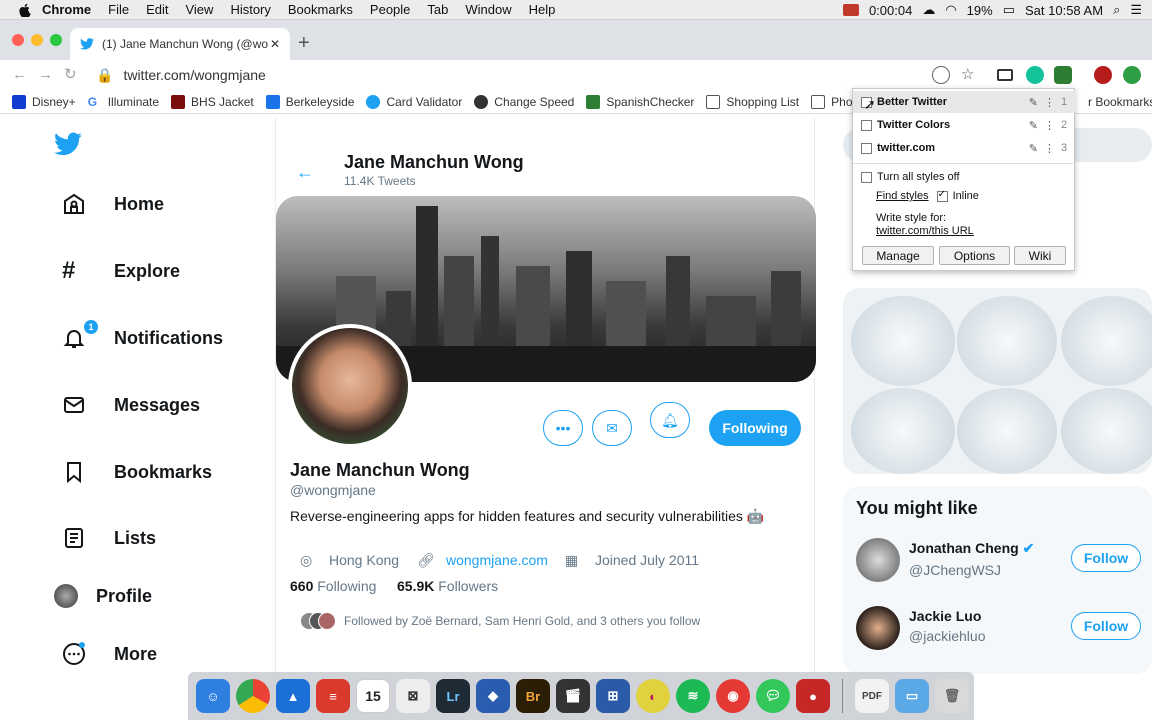 This screenshot has height=720, width=1152. What do you see at coordinates (121, 271) in the screenshot?
I see `sidebar-item-explore: # Explore` at bounding box center [121, 271].